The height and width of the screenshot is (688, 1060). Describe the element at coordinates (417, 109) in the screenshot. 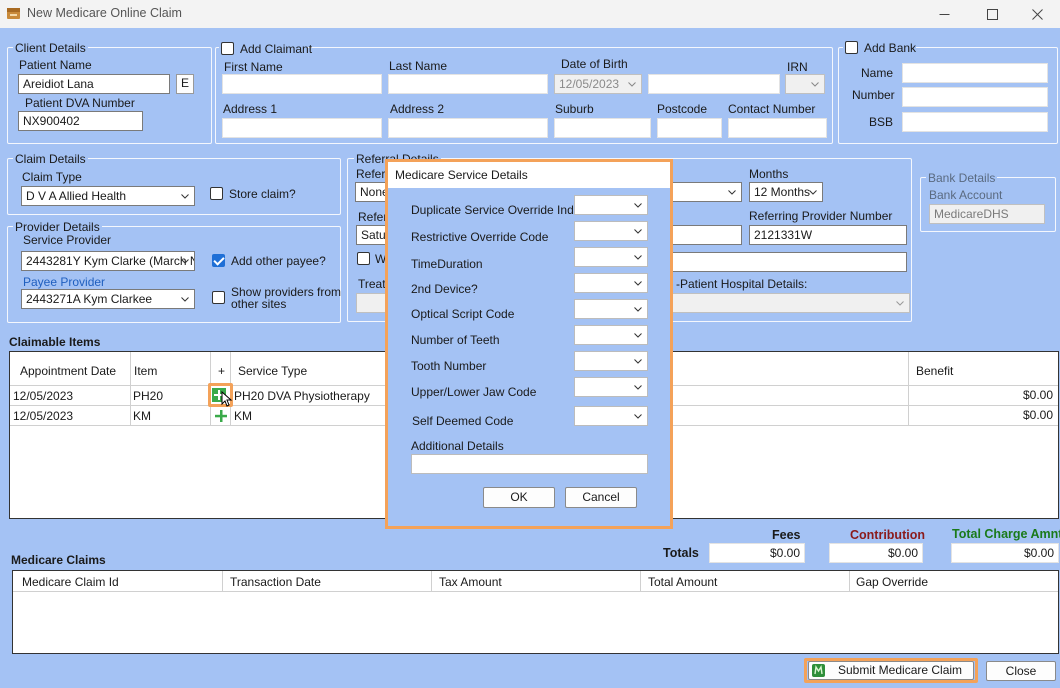

I see `address2-label: Address 2` at that location.